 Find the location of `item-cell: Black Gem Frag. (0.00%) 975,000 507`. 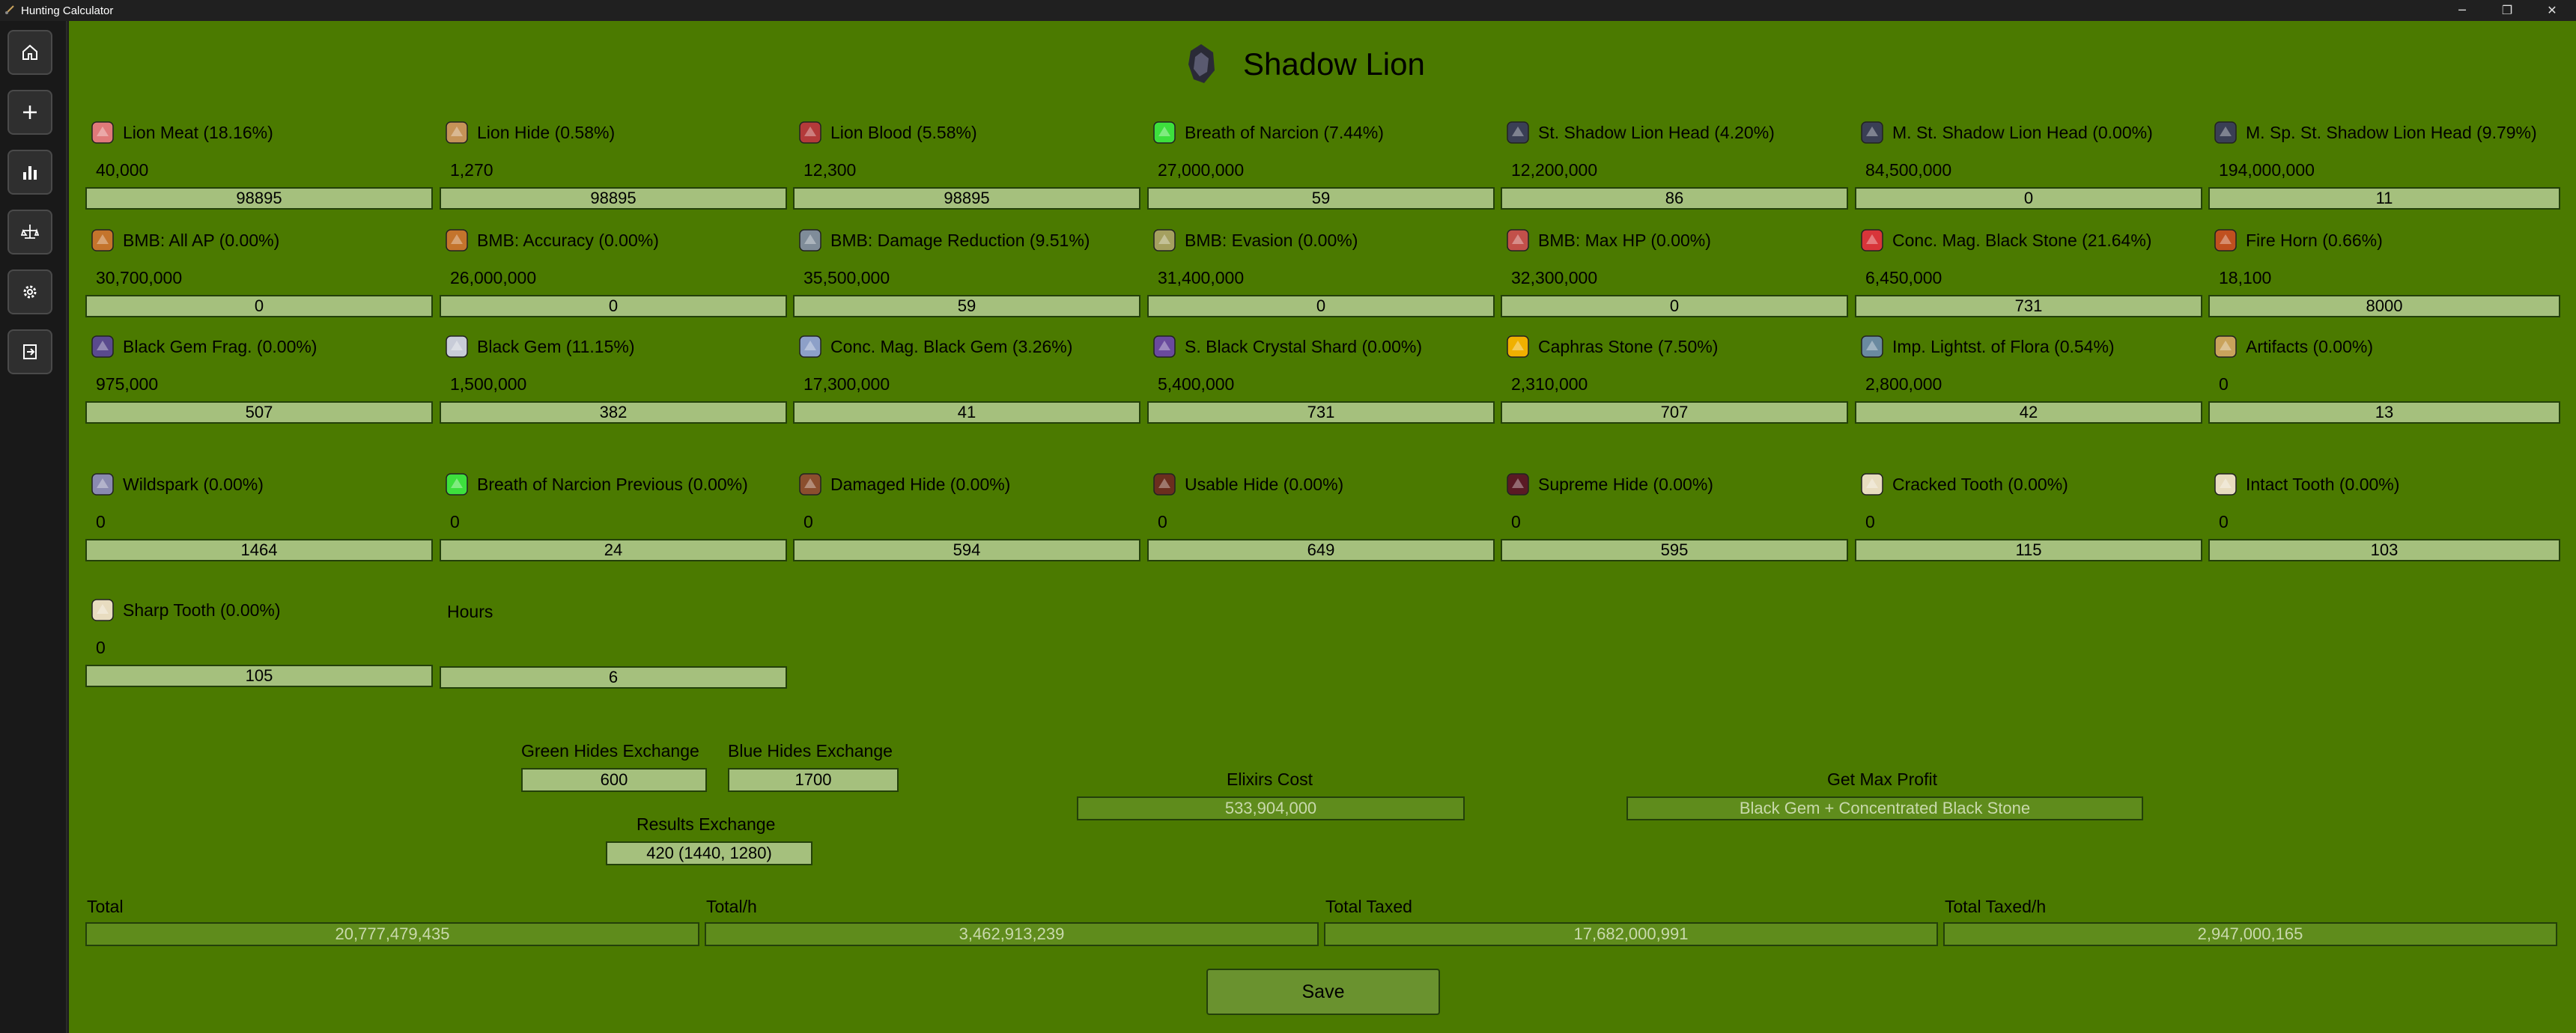

item-cell: Black Gem Frag. (0.00%) 975,000 507 is located at coordinates (259, 379).